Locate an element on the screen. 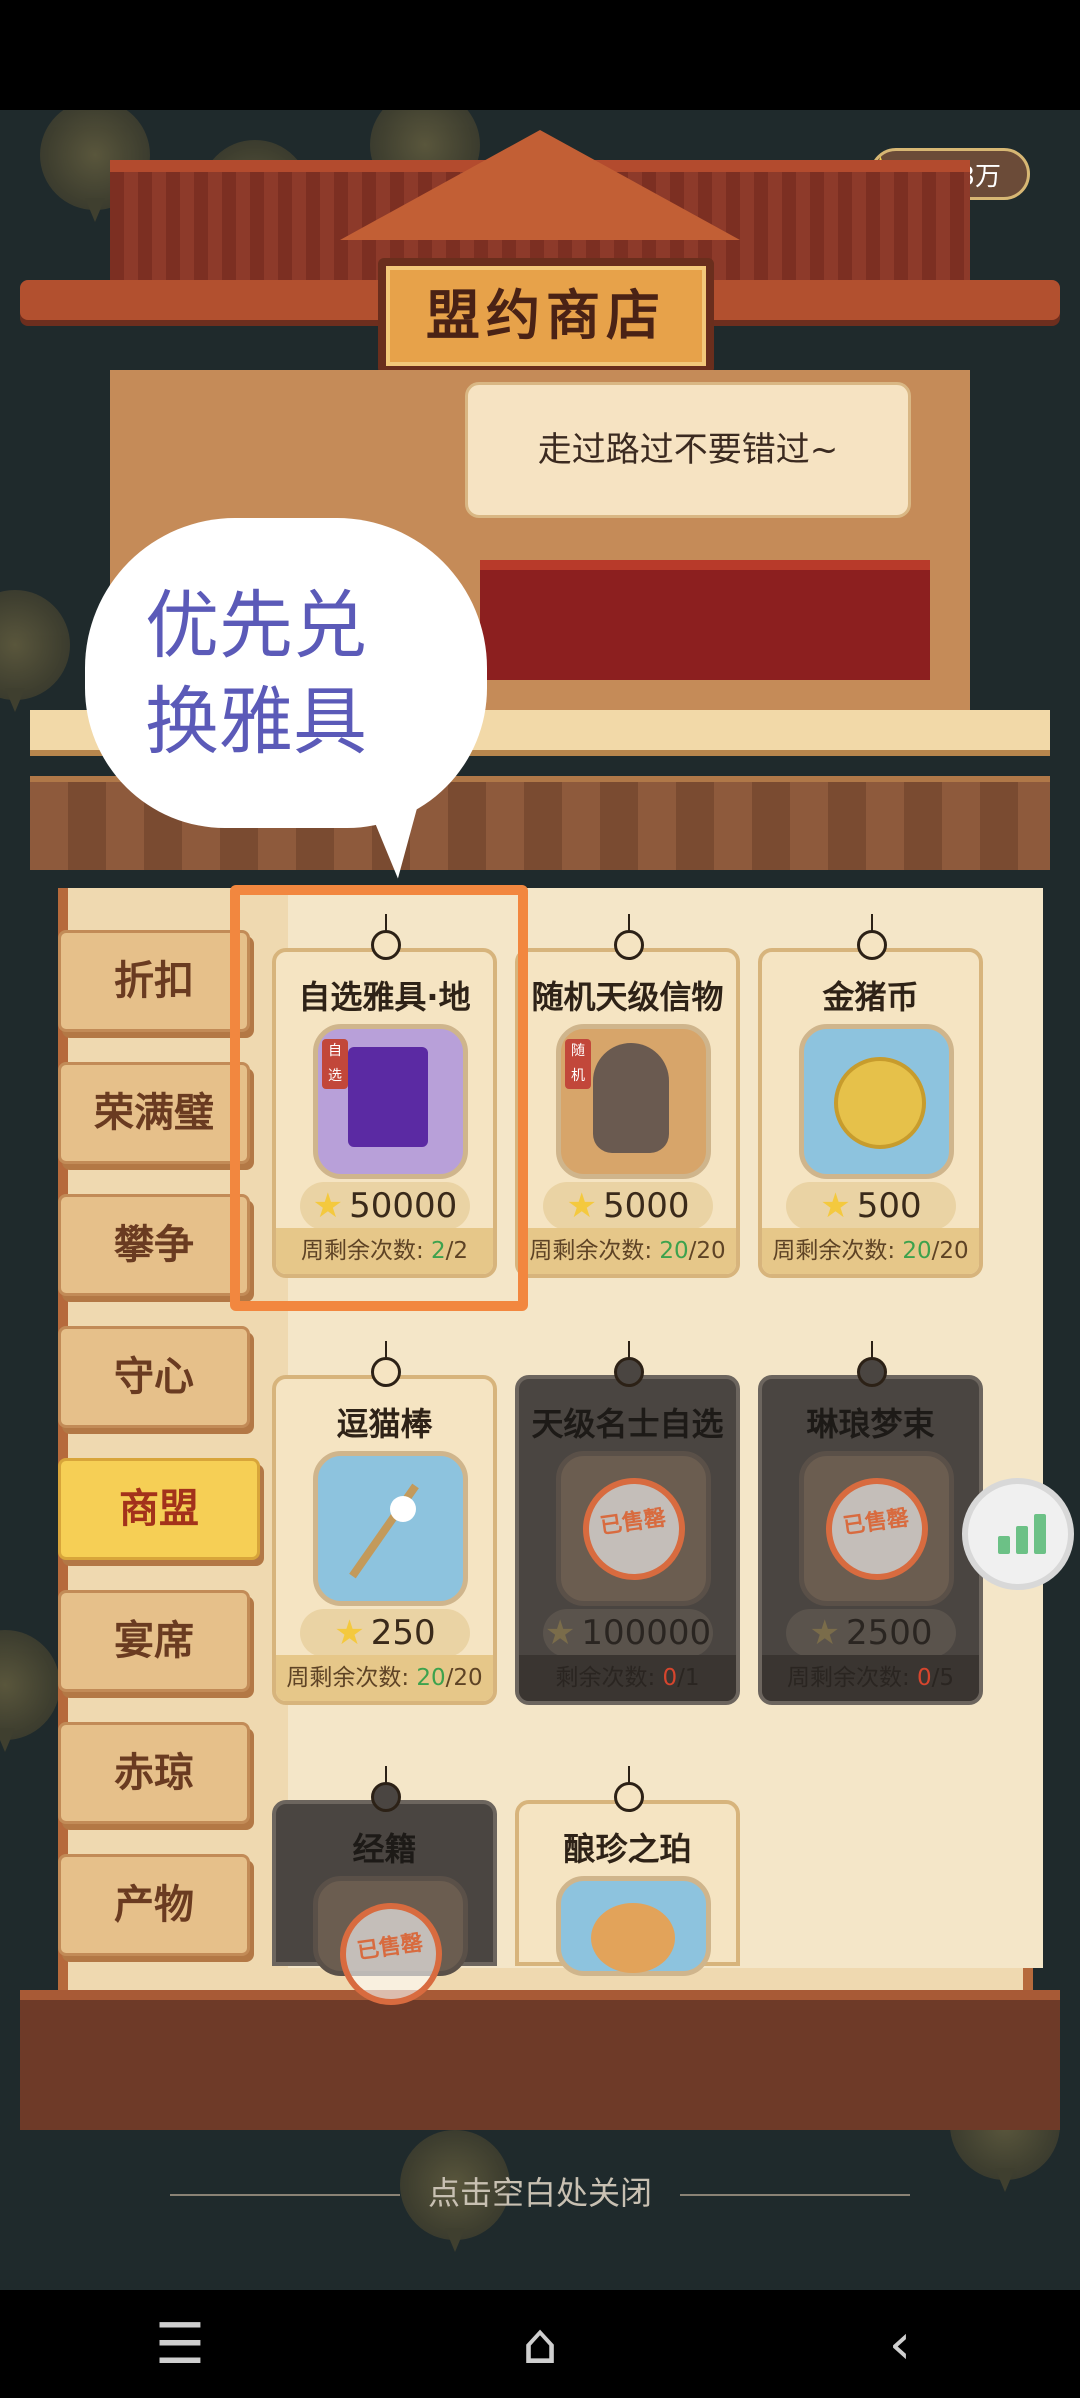 This screenshot has width=1080, height=2398. tab-shouxin: 守心 is located at coordinates (154, 1377).